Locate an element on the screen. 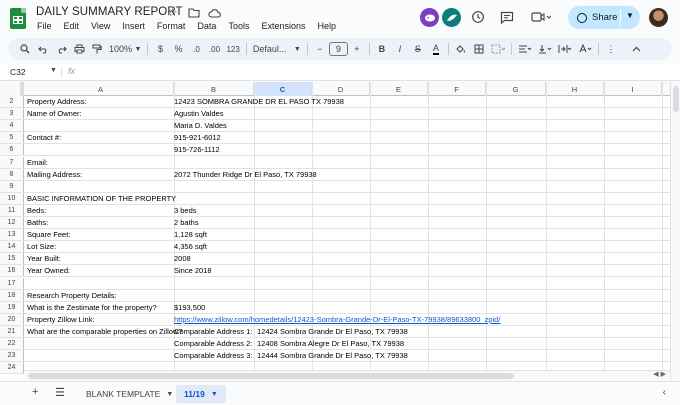 This screenshot has height=405, width=680. cell-a: What is the Zestimate for the property? is located at coordinates (90, 307).